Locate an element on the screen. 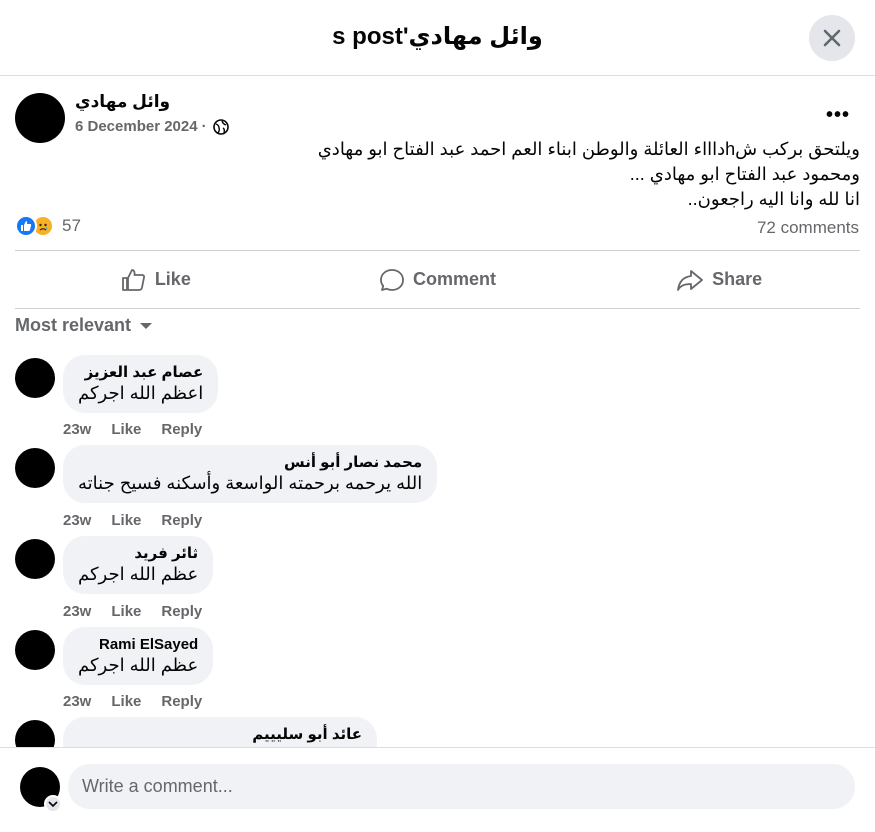  sort-comments-dropdown: Most relevant is located at coordinates (84, 325).